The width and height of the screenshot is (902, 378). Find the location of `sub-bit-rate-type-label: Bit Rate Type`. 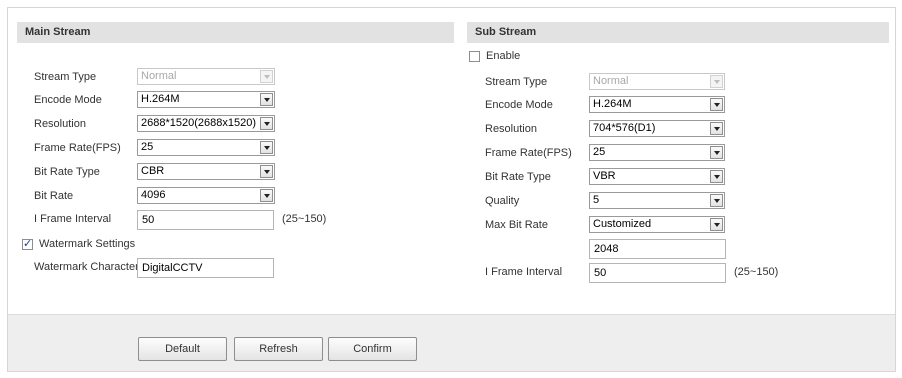

sub-bit-rate-type-label: Bit Rate Type is located at coordinates (518, 177).